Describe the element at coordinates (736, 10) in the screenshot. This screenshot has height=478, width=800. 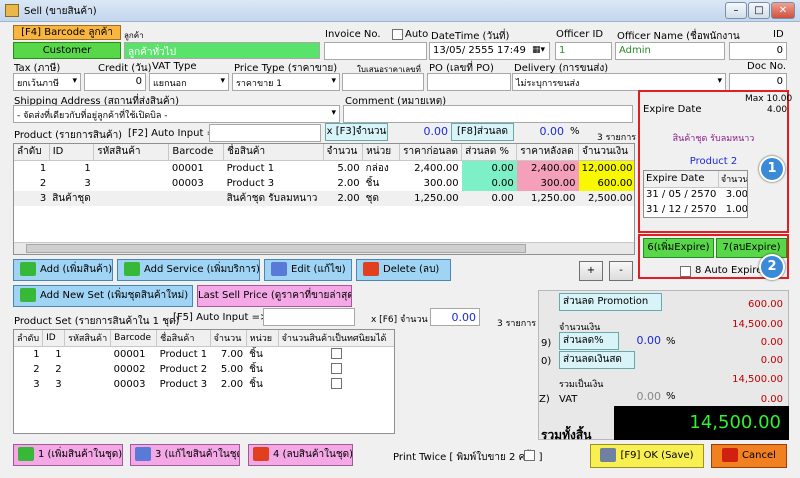
I see `minimize-button: –` at that location.